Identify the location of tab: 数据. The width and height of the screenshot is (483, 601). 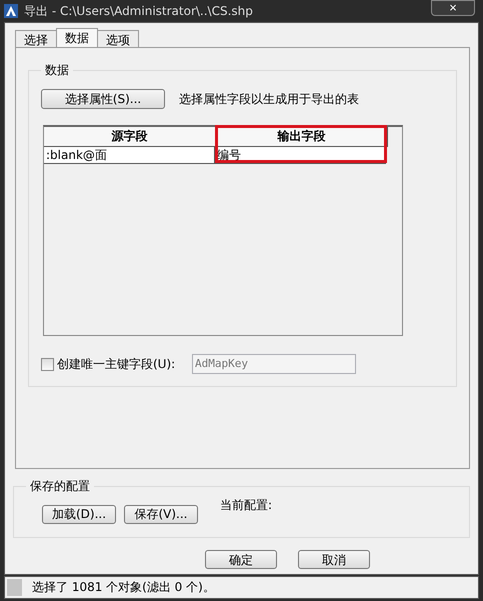
(77, 37).